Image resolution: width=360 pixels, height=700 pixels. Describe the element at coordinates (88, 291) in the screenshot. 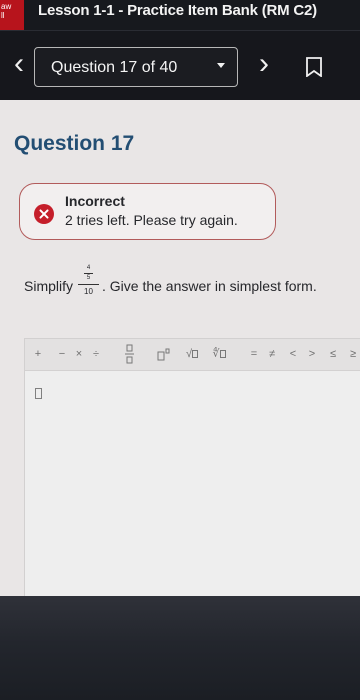

I see `complex-fraction-denominator: 10` at that location.